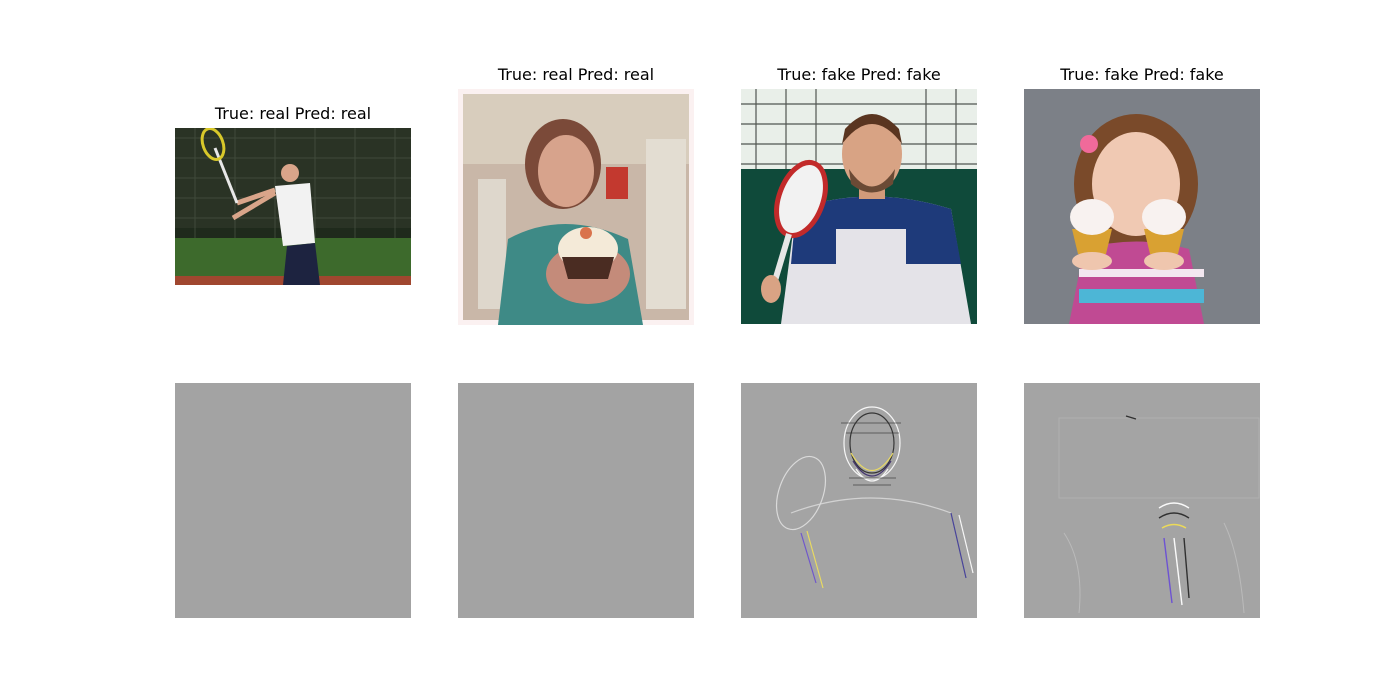 The height and width of the screenshot is (700, 1400). What do you see at coordinates (859, 206) in the screenshot?
I see `image-fake-tennis` at bounding box center [859, 206].